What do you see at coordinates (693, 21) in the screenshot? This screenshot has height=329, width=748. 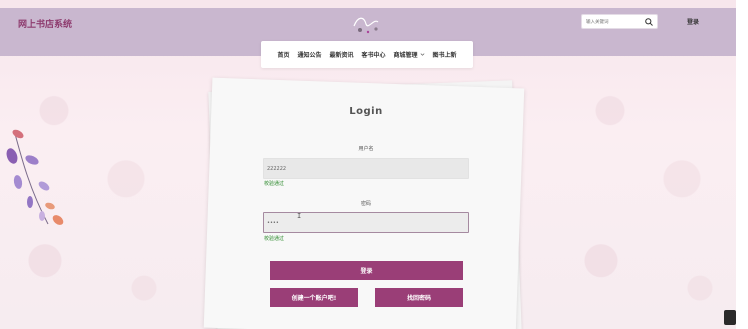 I see `header-login-link: 登录` at bounding box center [693, 21].